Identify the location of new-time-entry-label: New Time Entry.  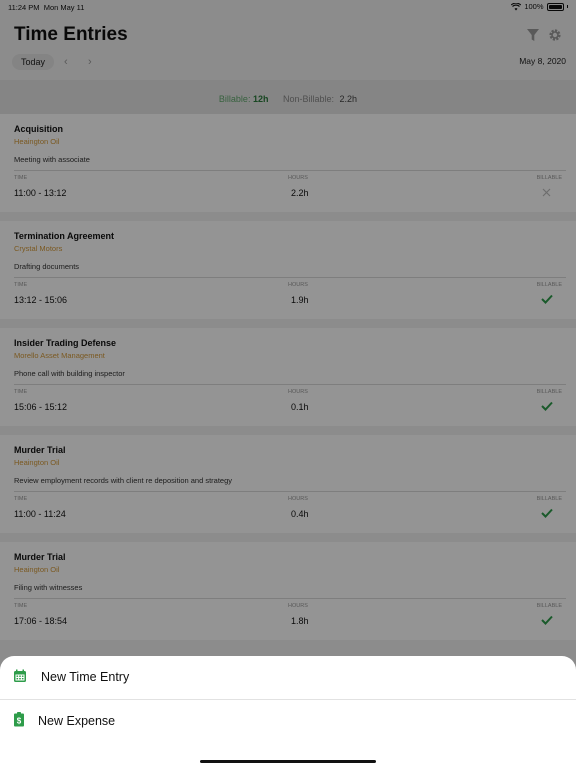
(85, 677).